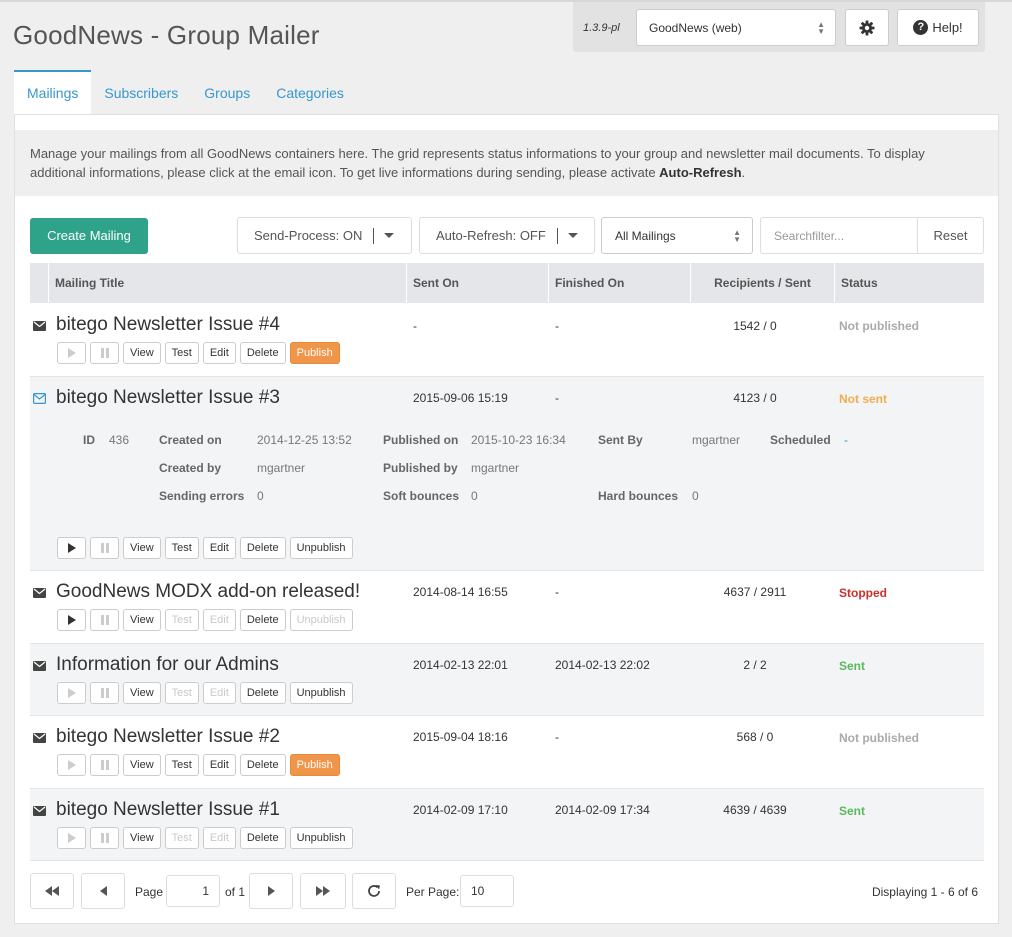 This screenshot has height=937, width=1012. I want to click on per-page-input: 10, so click(487, 891).